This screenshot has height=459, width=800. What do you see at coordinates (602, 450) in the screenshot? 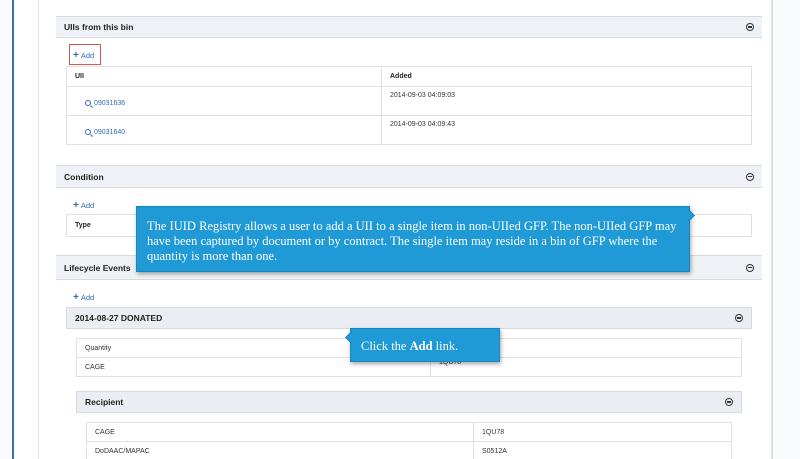
I see `dodaac-value: S0512A` at bounding box center [602, 450].